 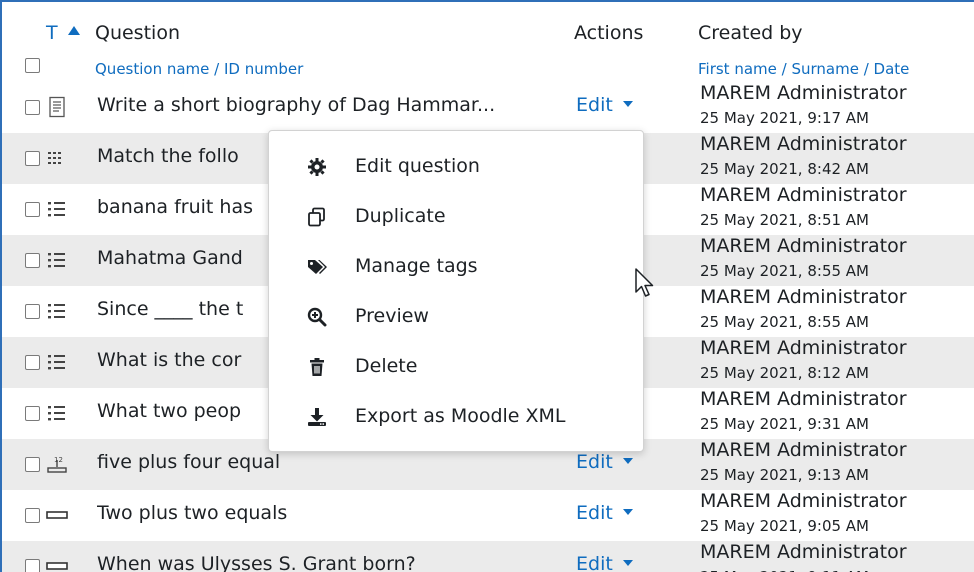 What do you see at coordinates (316, 217) in the screenshot?
I see `copy-icon` at bounding box center [316, 217].